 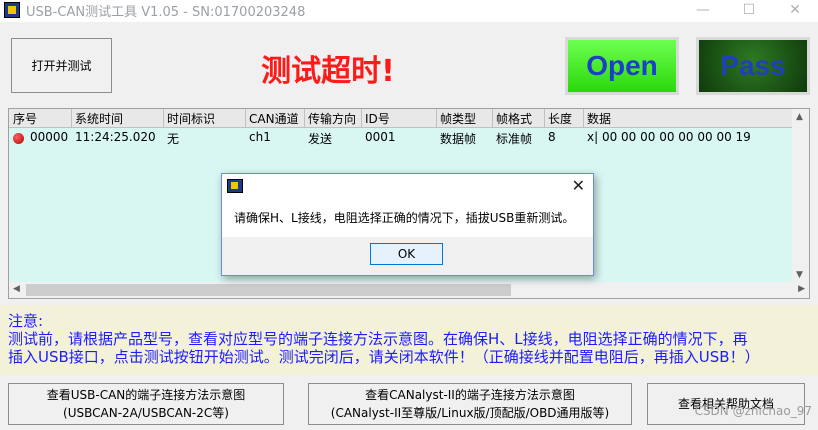 I want to click on dialog-message: 请确保H、L接线，电阻选择正确的情况下，插拔USB重新测试。, so click(x=404, y=218).